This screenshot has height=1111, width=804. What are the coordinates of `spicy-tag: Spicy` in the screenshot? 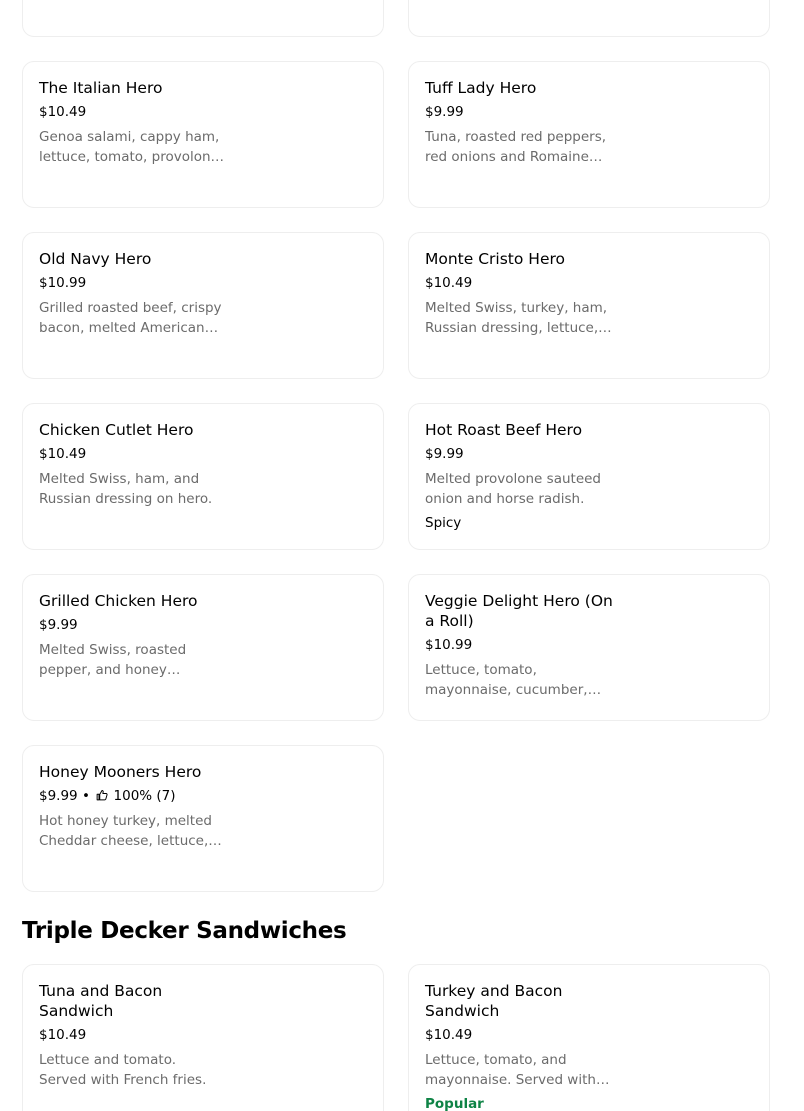 It's located at (443, 523).